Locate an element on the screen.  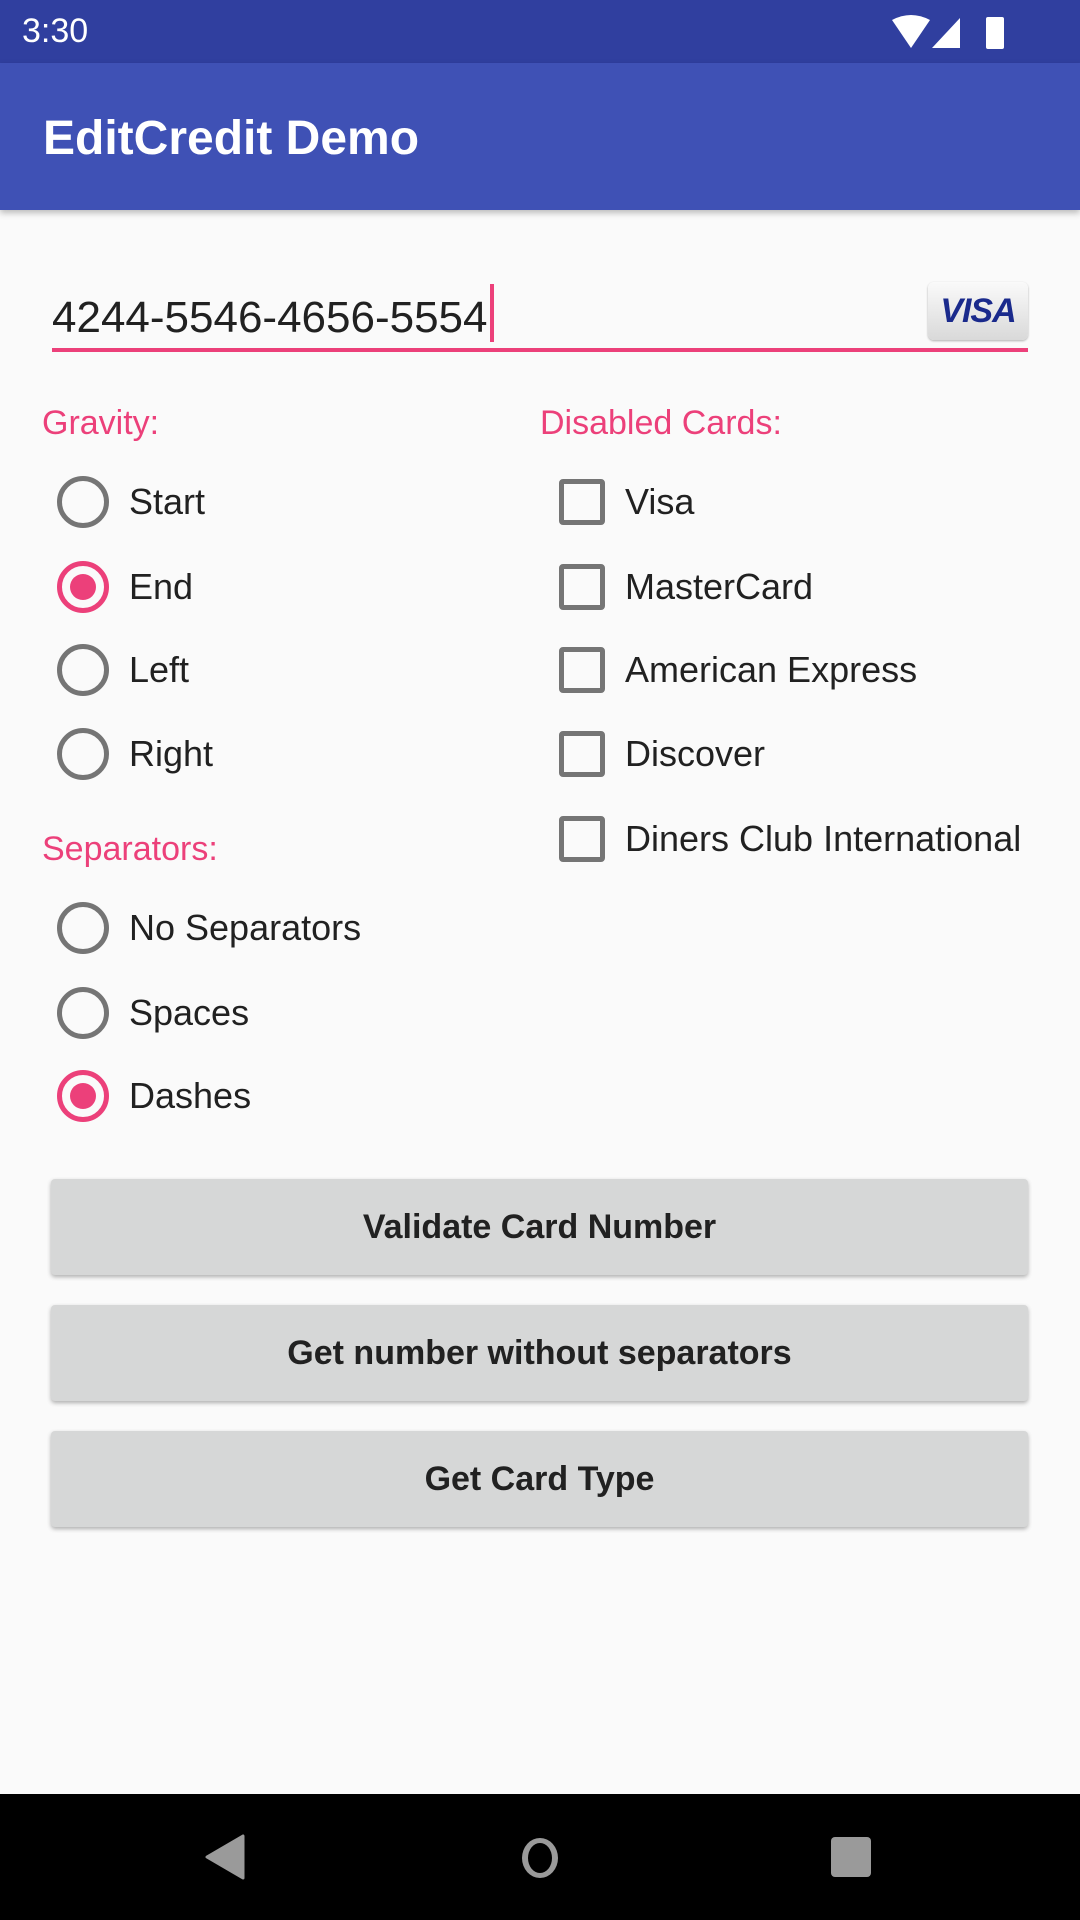
radio-spaces: Spaces is located at coordinates (153, 1013).